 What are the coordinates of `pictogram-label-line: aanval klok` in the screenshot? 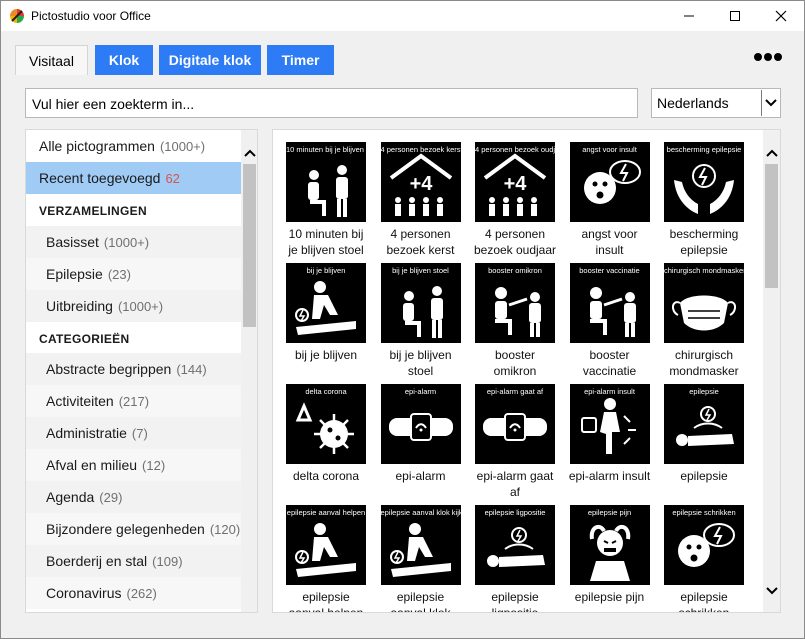 It's located at (420, 609).